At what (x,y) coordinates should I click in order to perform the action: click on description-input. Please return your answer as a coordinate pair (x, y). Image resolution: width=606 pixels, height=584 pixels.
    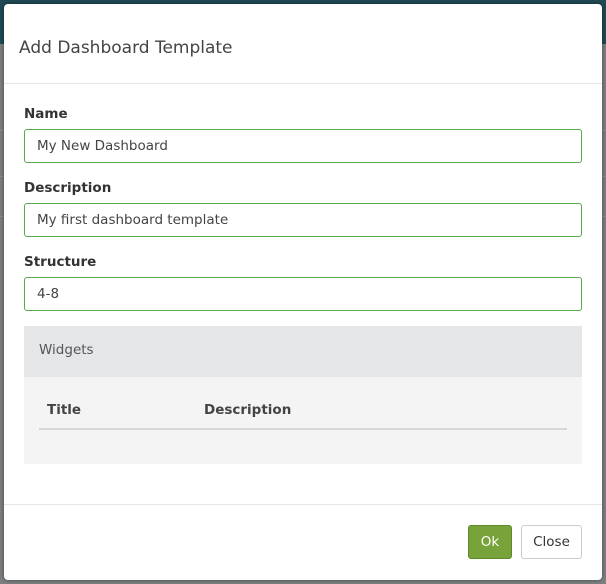
    Looking at the image, I should click on (303, 220).